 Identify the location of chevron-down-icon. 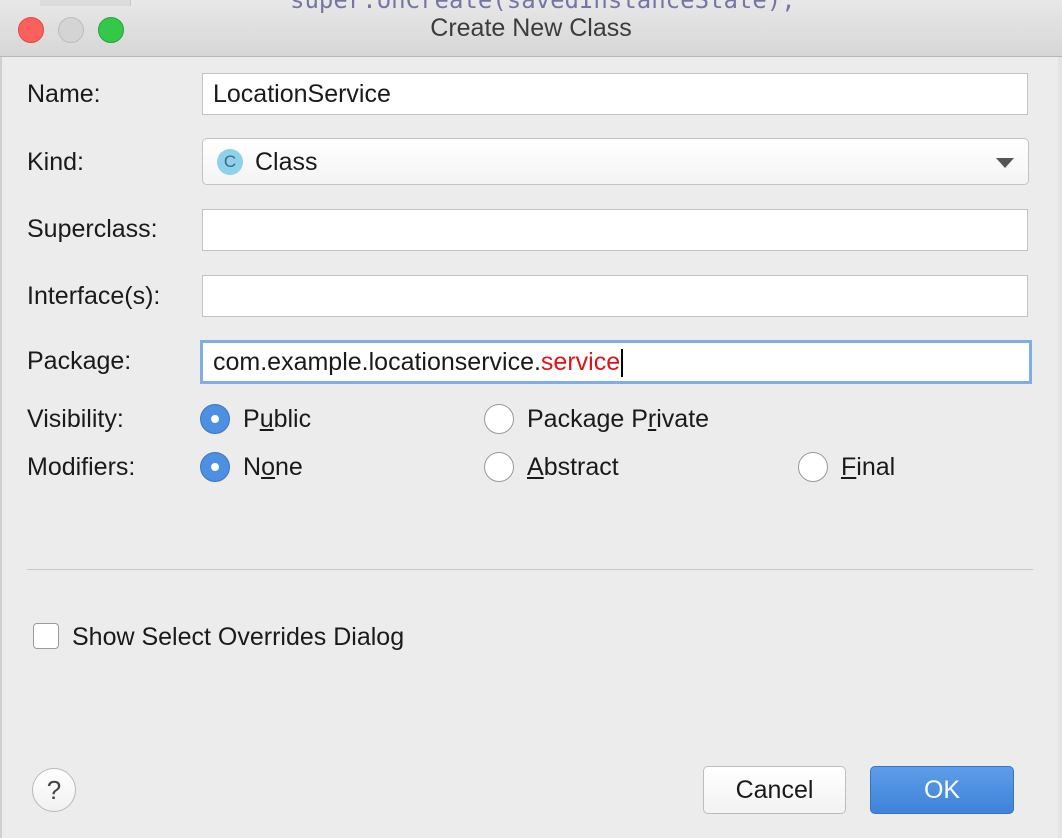
(1005, 163).